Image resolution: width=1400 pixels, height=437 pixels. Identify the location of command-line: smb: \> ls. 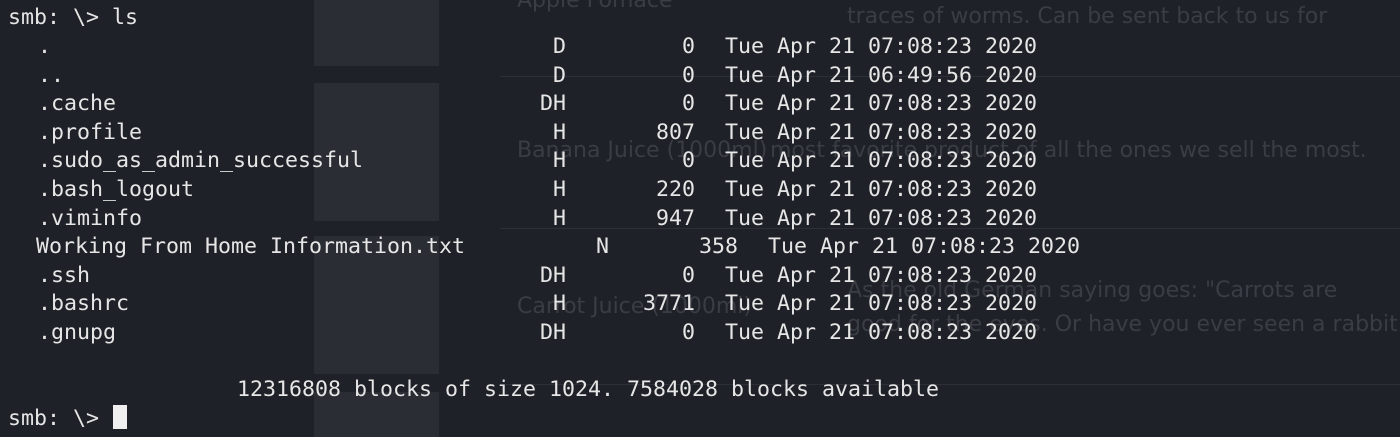
(73, 18).